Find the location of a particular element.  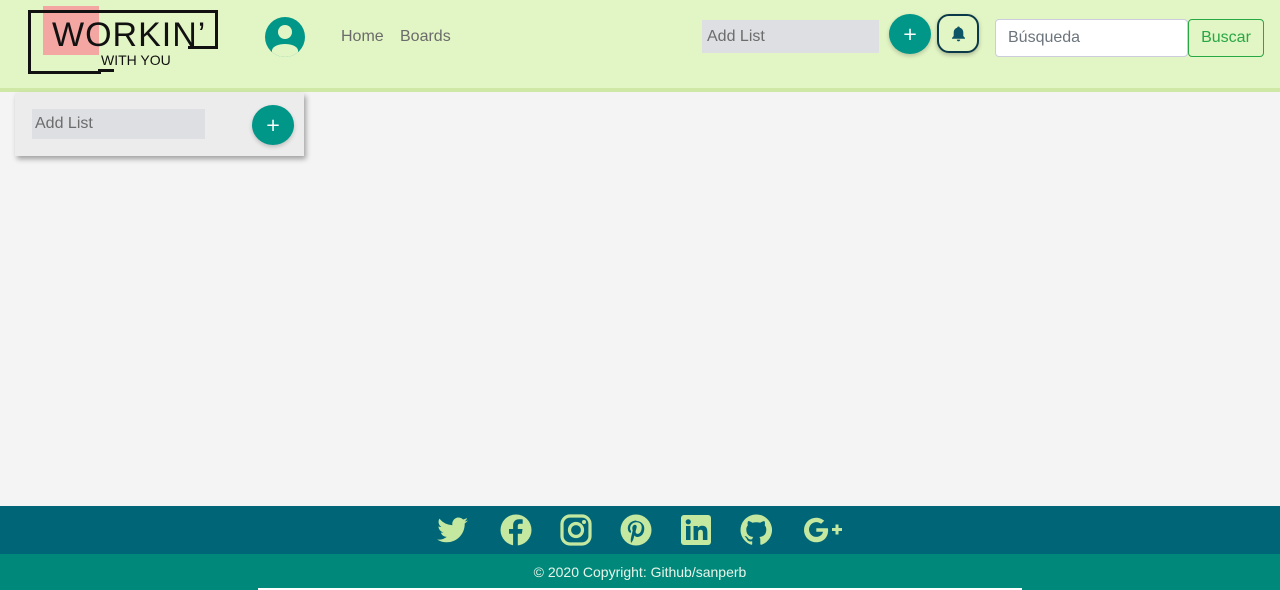

footer-social-bar is located at coordinates (640, 530).